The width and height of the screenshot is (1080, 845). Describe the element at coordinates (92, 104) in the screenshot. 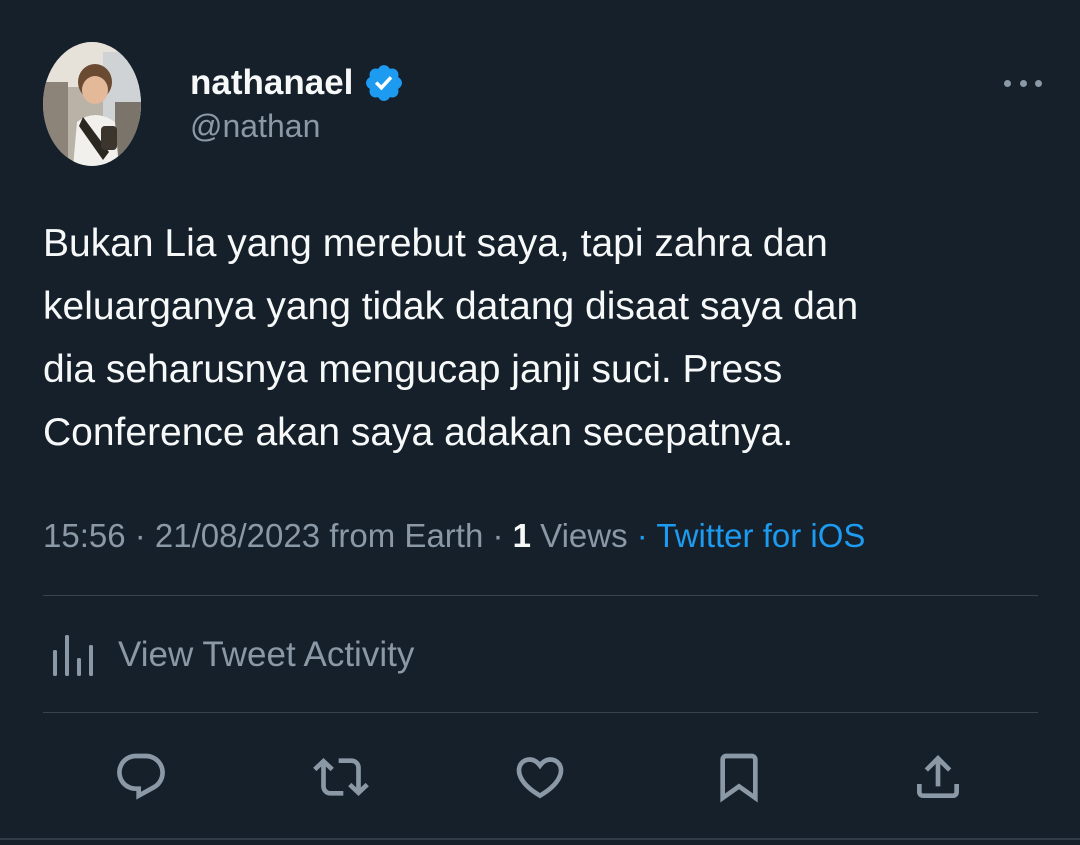

I see `avatar` at that location.